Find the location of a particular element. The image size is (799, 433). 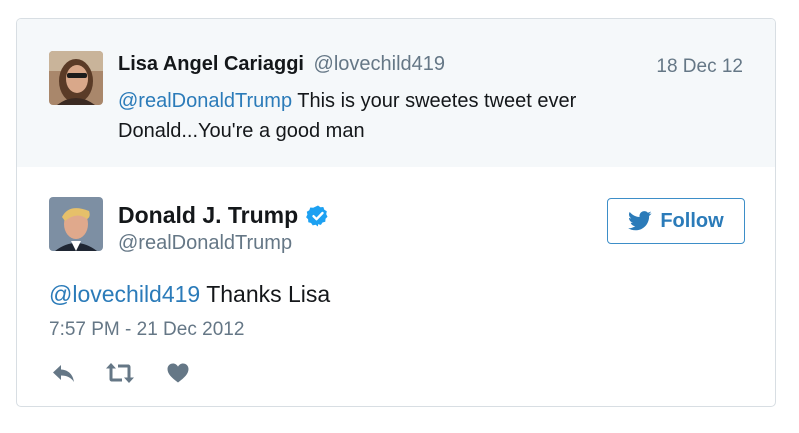

reply-icon is located at coordinates (64, 373).